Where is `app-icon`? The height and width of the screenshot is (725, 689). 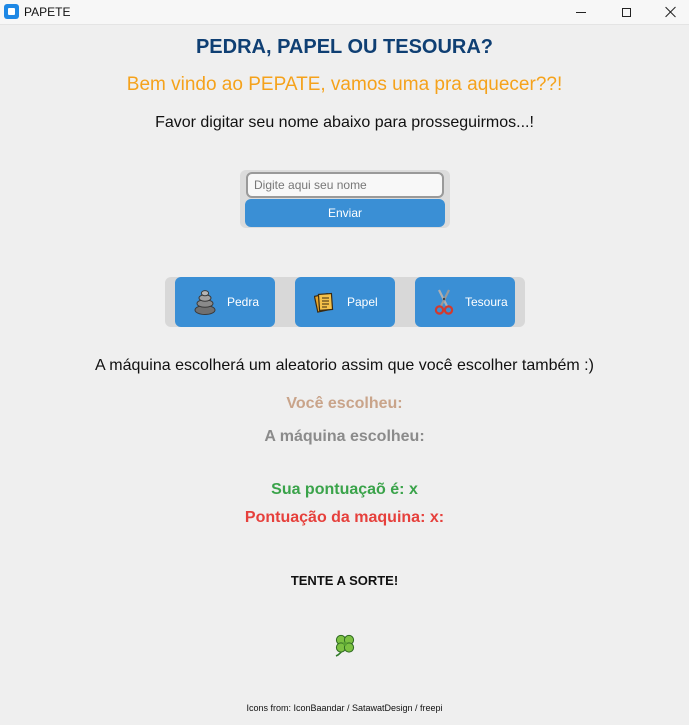
app-icon is located at coordinates (11, 11).